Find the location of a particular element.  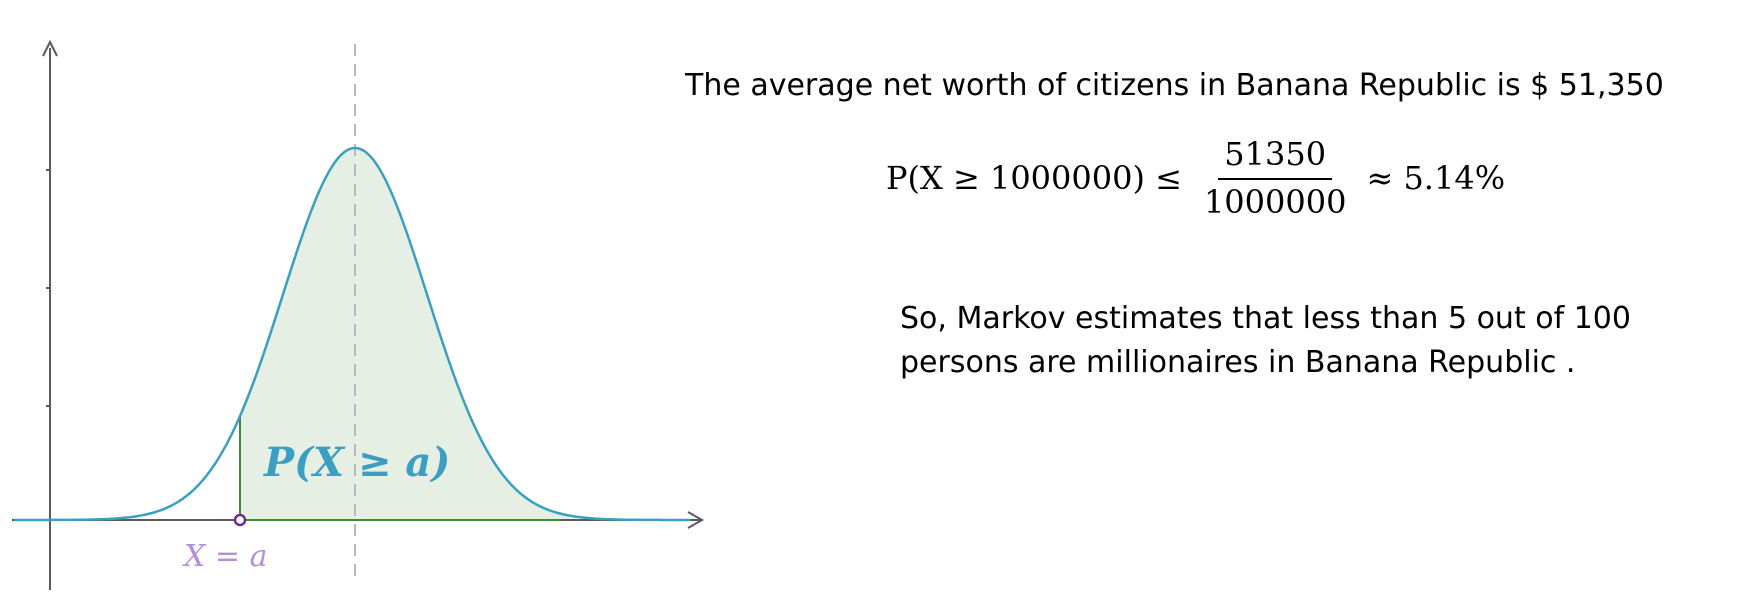

x-equals-a-label: X = a is located at coordinates (224, 556).